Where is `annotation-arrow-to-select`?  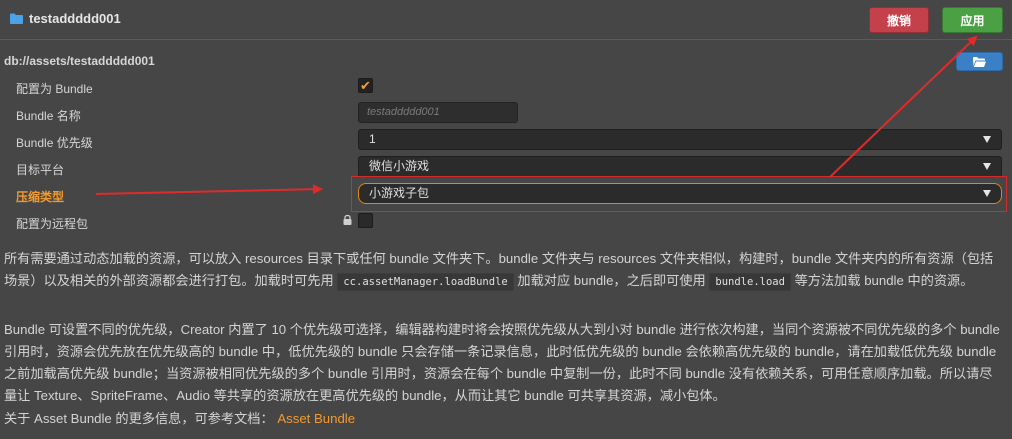
annotation-arrow-to-select is located at coordinates (209, 189).